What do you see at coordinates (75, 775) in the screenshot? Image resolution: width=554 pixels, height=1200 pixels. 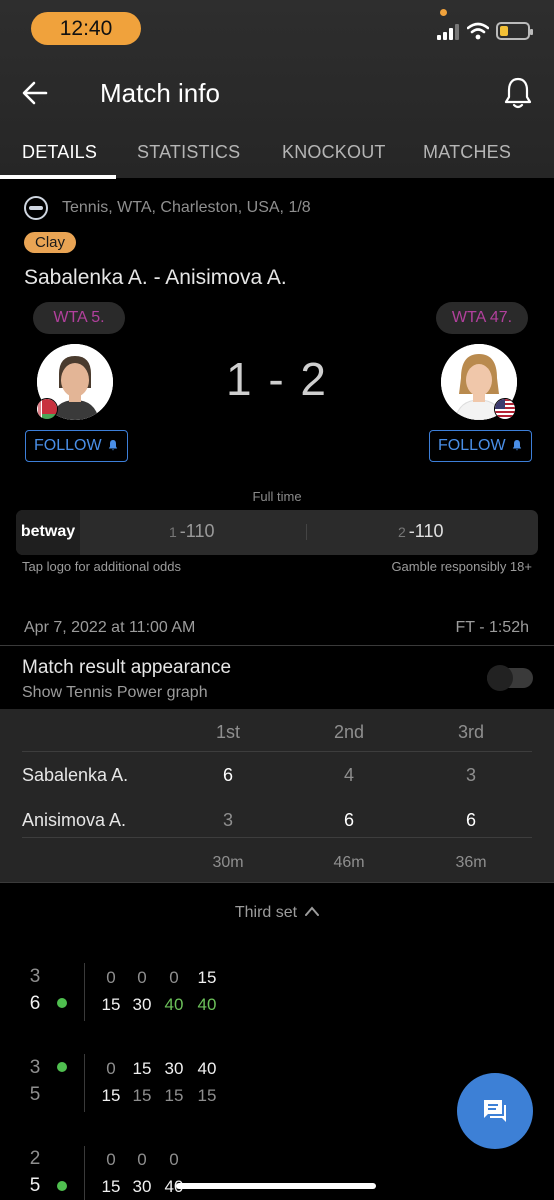 I see `player-name-home: Sabalenka A.` at bounding box center [75, 775].